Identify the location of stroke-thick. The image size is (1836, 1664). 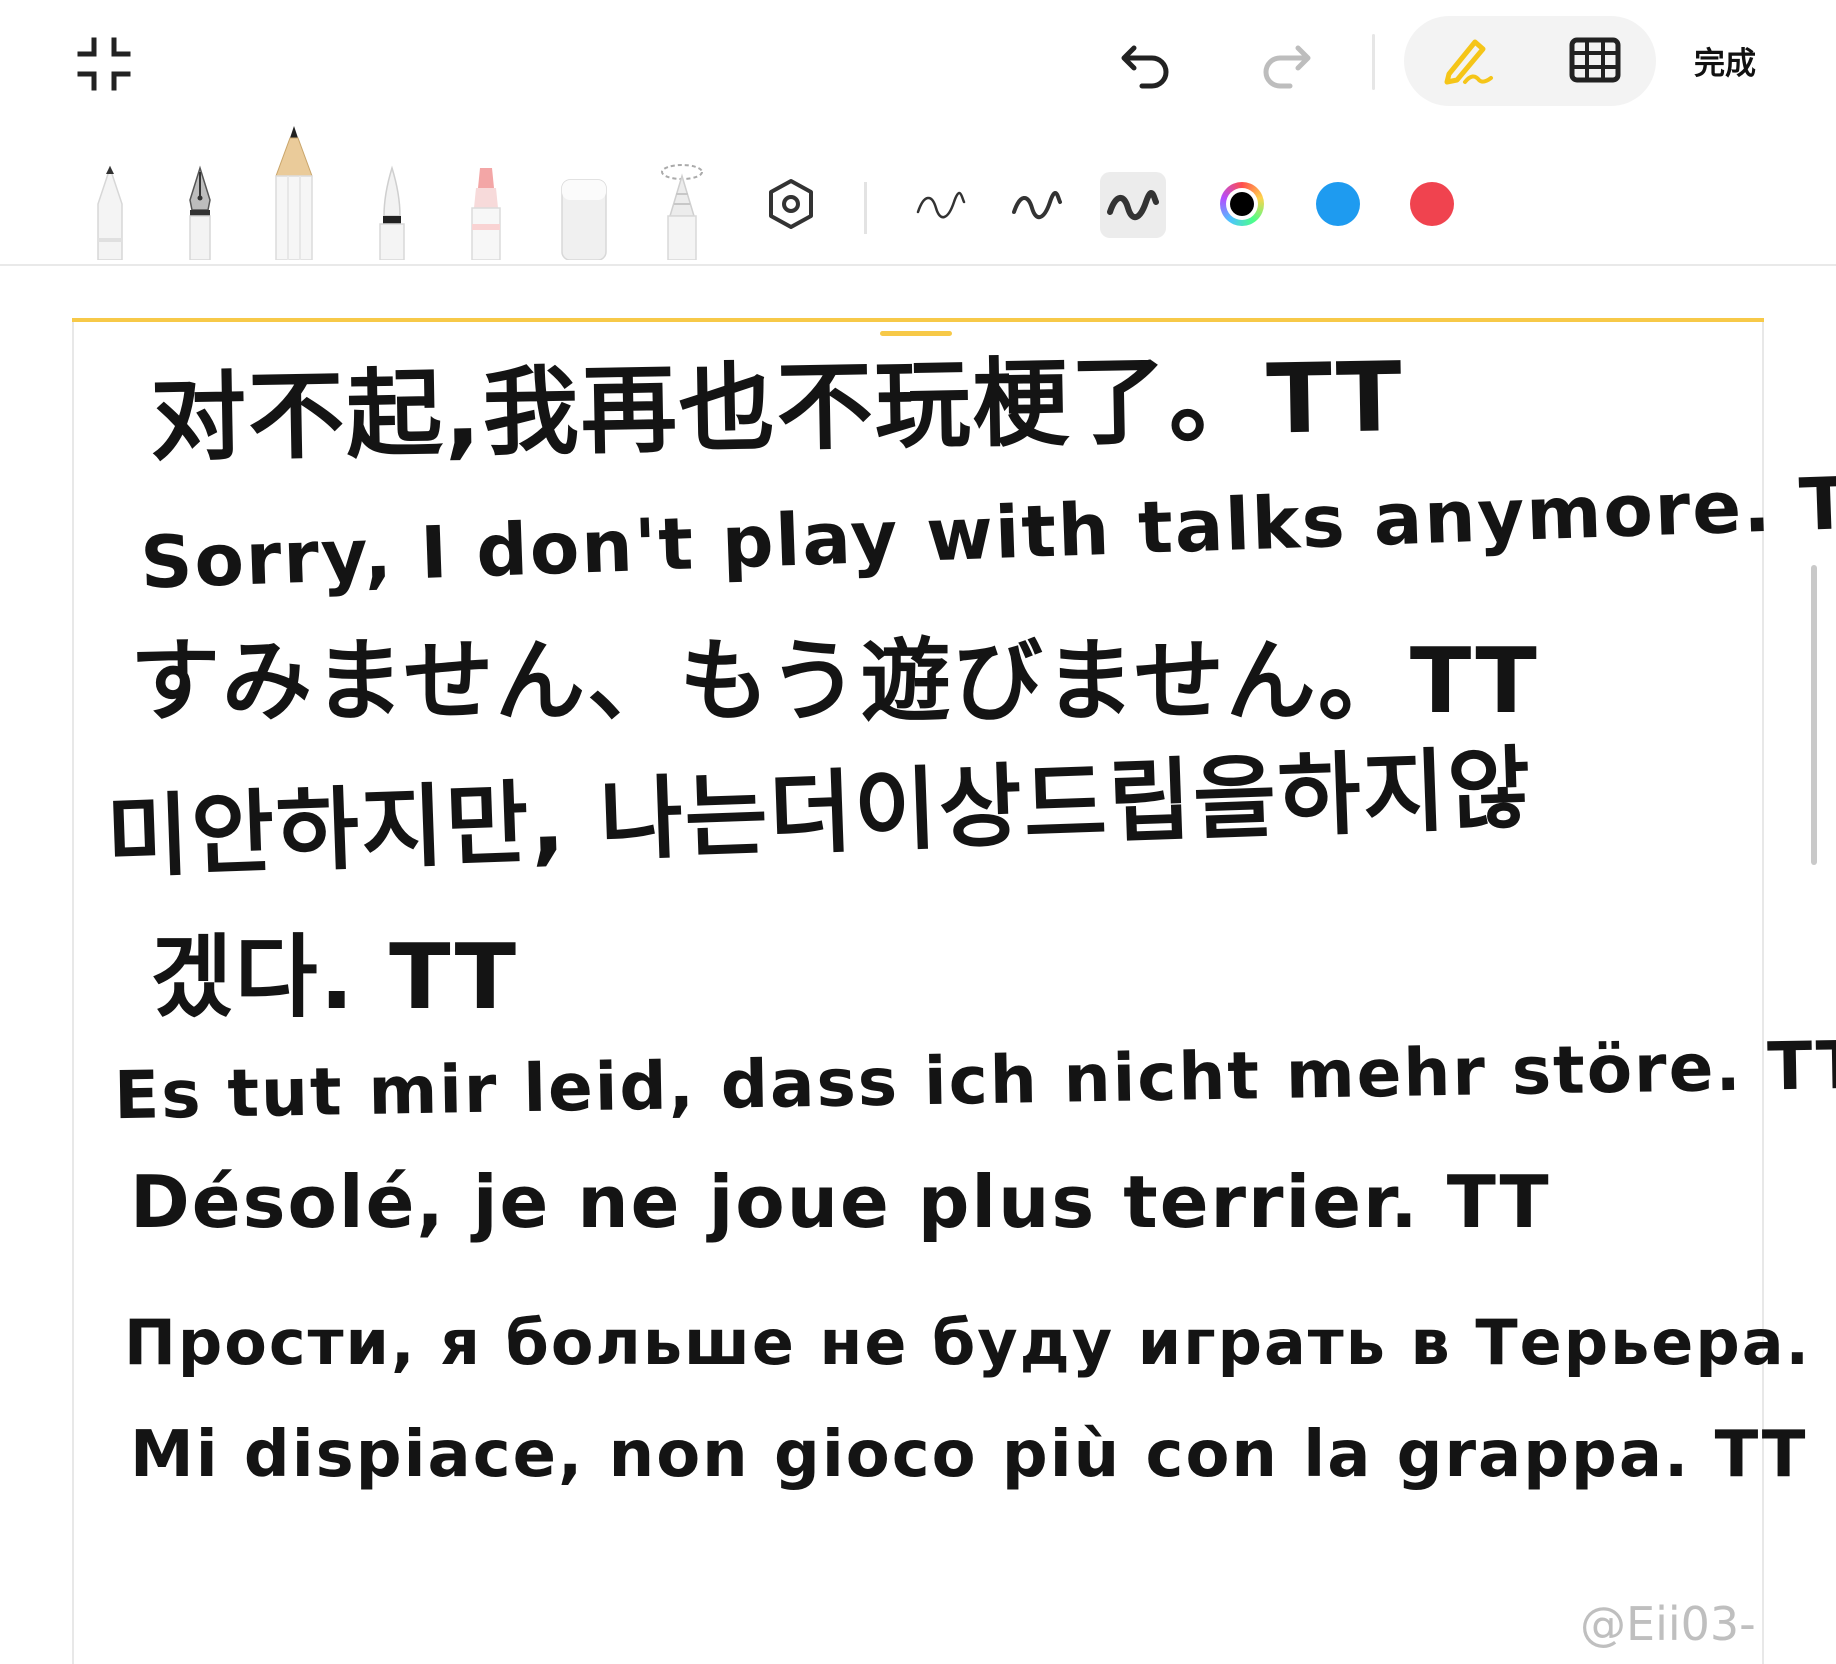
(1133, 205).